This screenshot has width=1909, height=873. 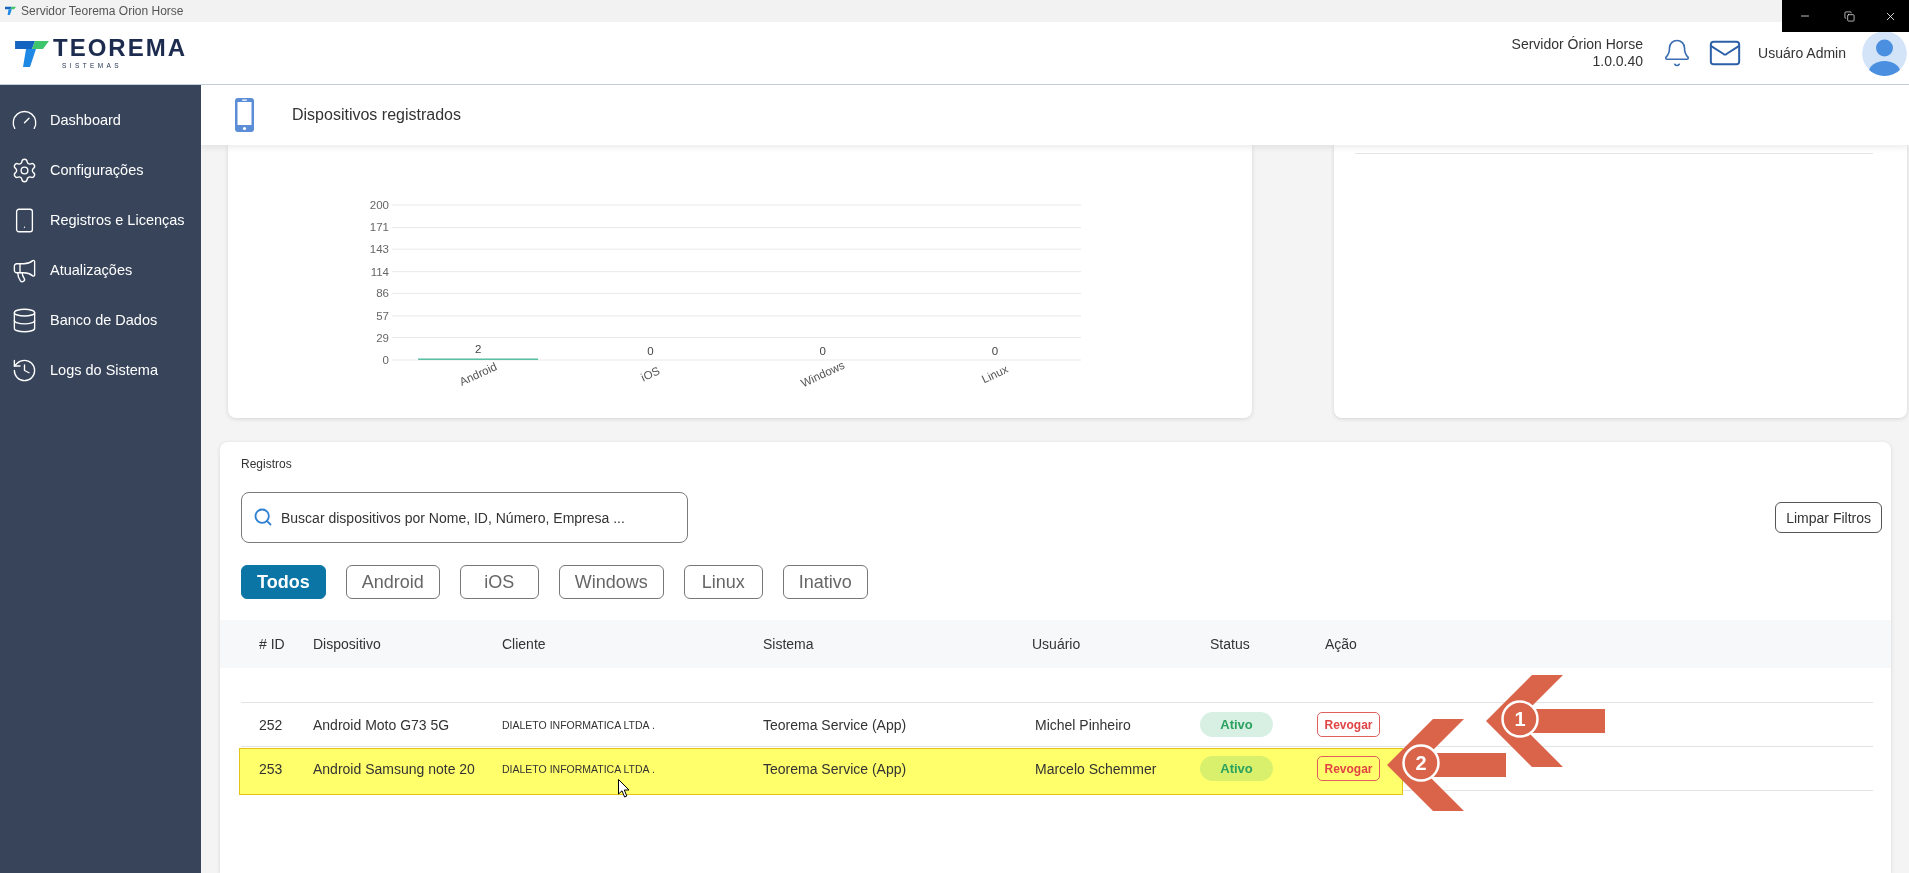 I want to click on section-title: Registros, so click(x=266, y=464).